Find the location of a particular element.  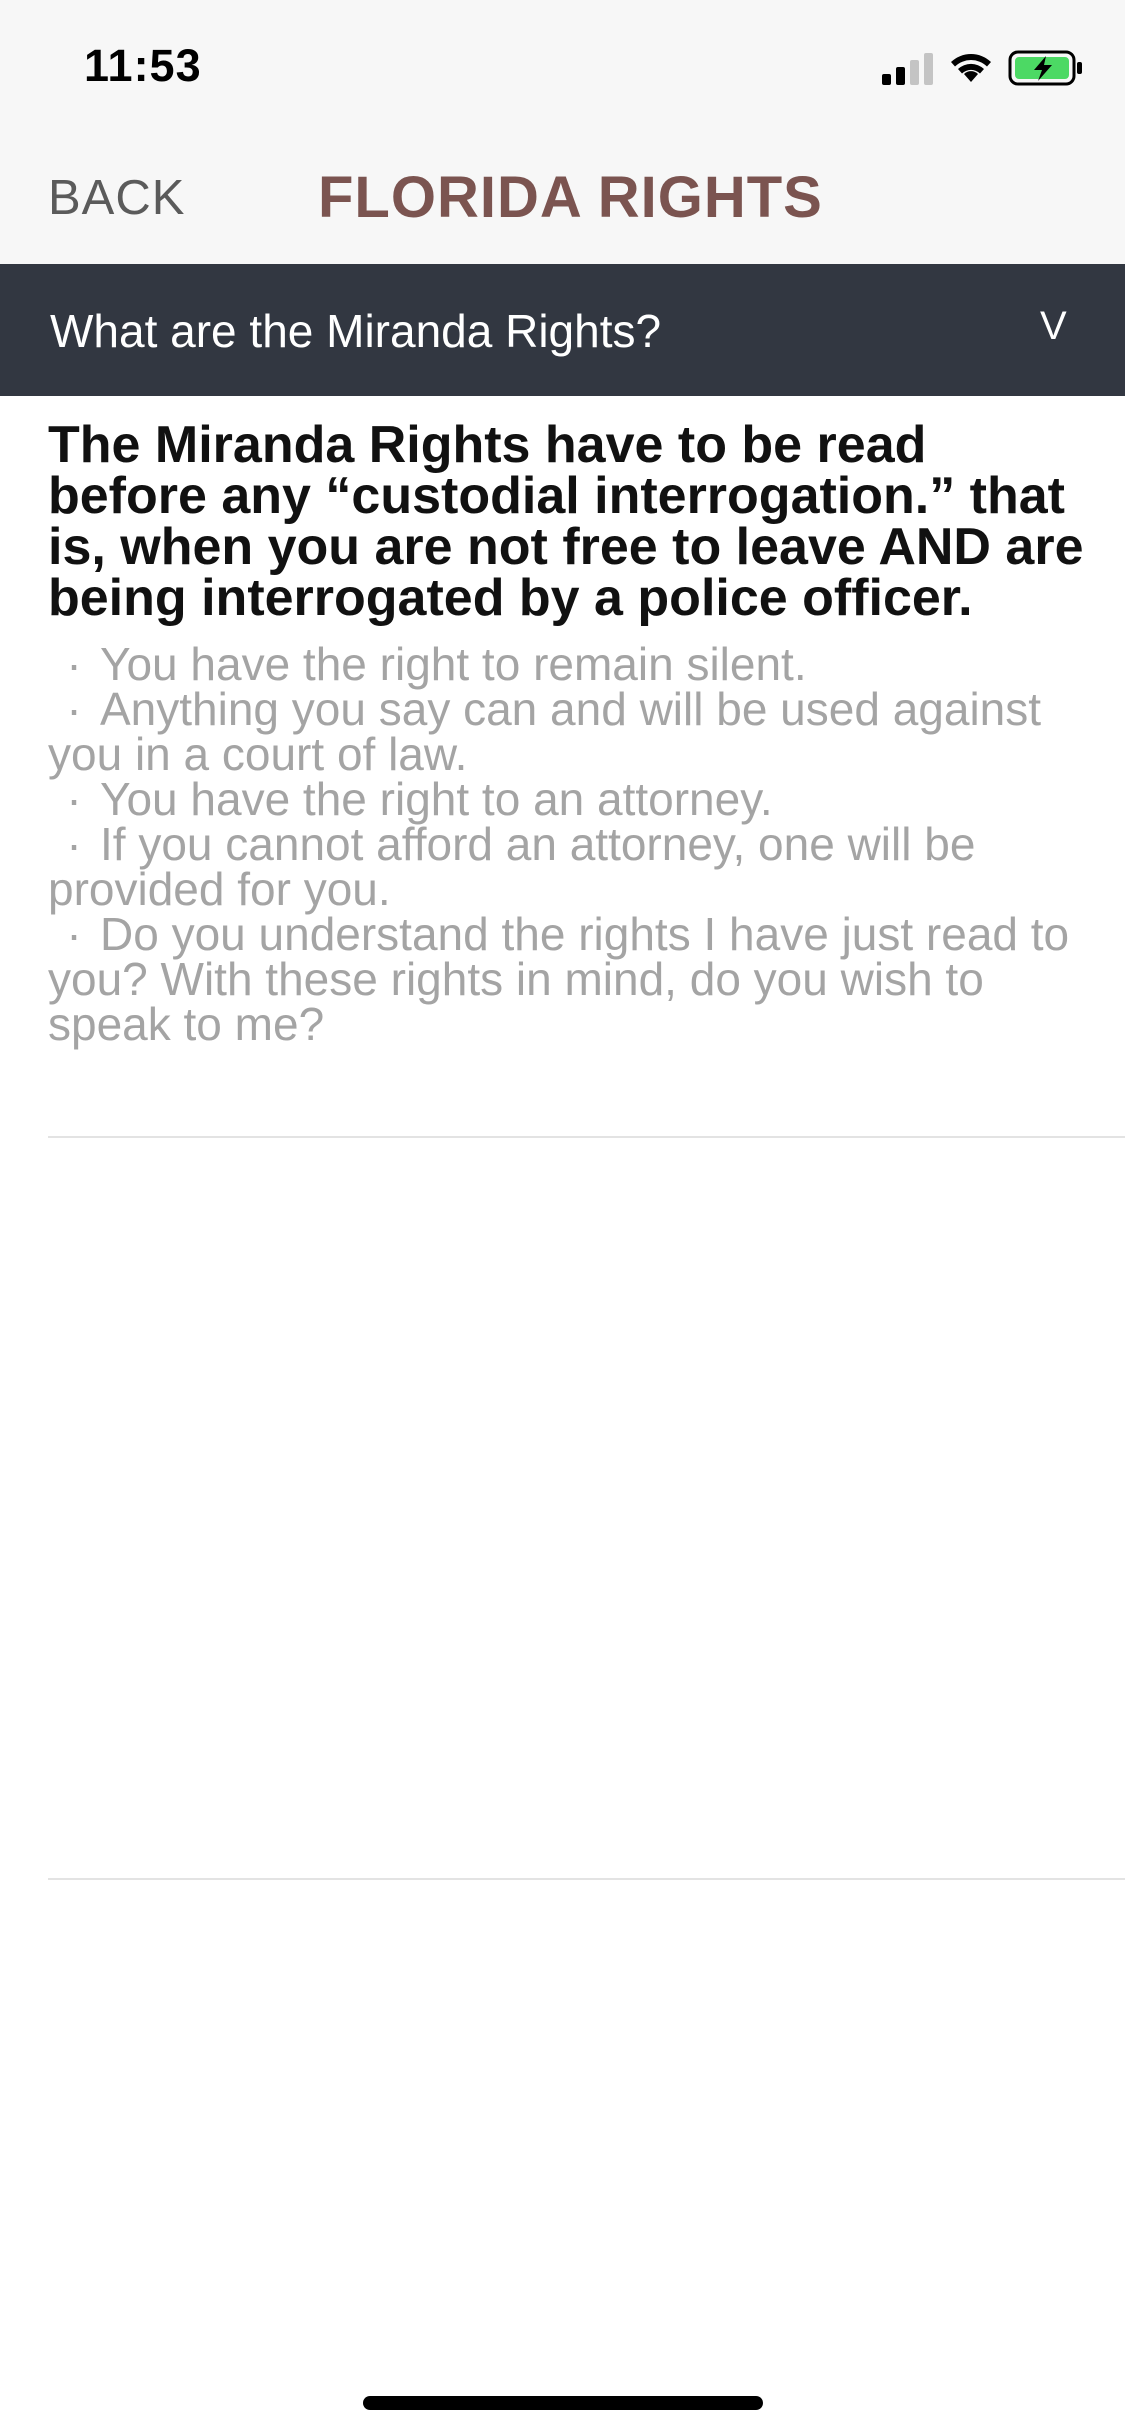

list-item: · You have the right to an attorney. is located at coordinates (568, 799).